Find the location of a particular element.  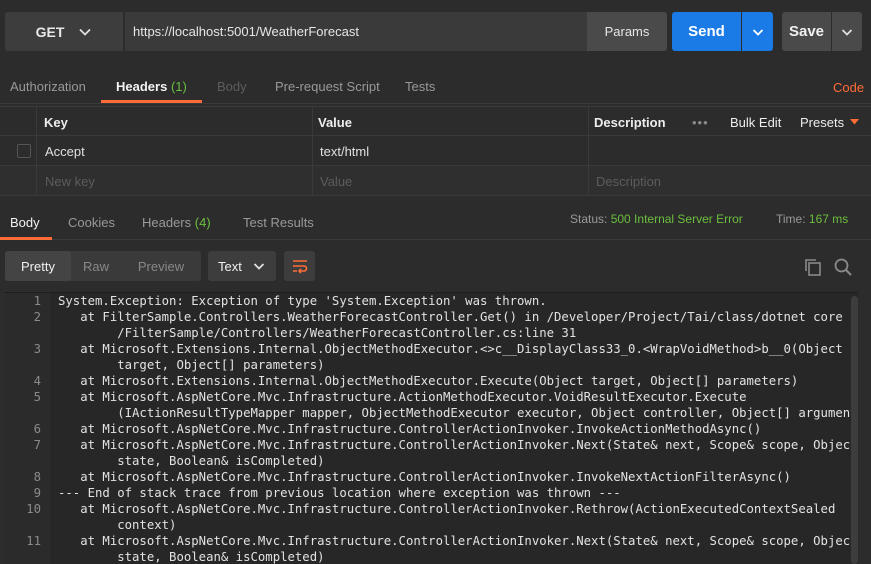

active-tab-indicator is located at coordinates (151, 101).